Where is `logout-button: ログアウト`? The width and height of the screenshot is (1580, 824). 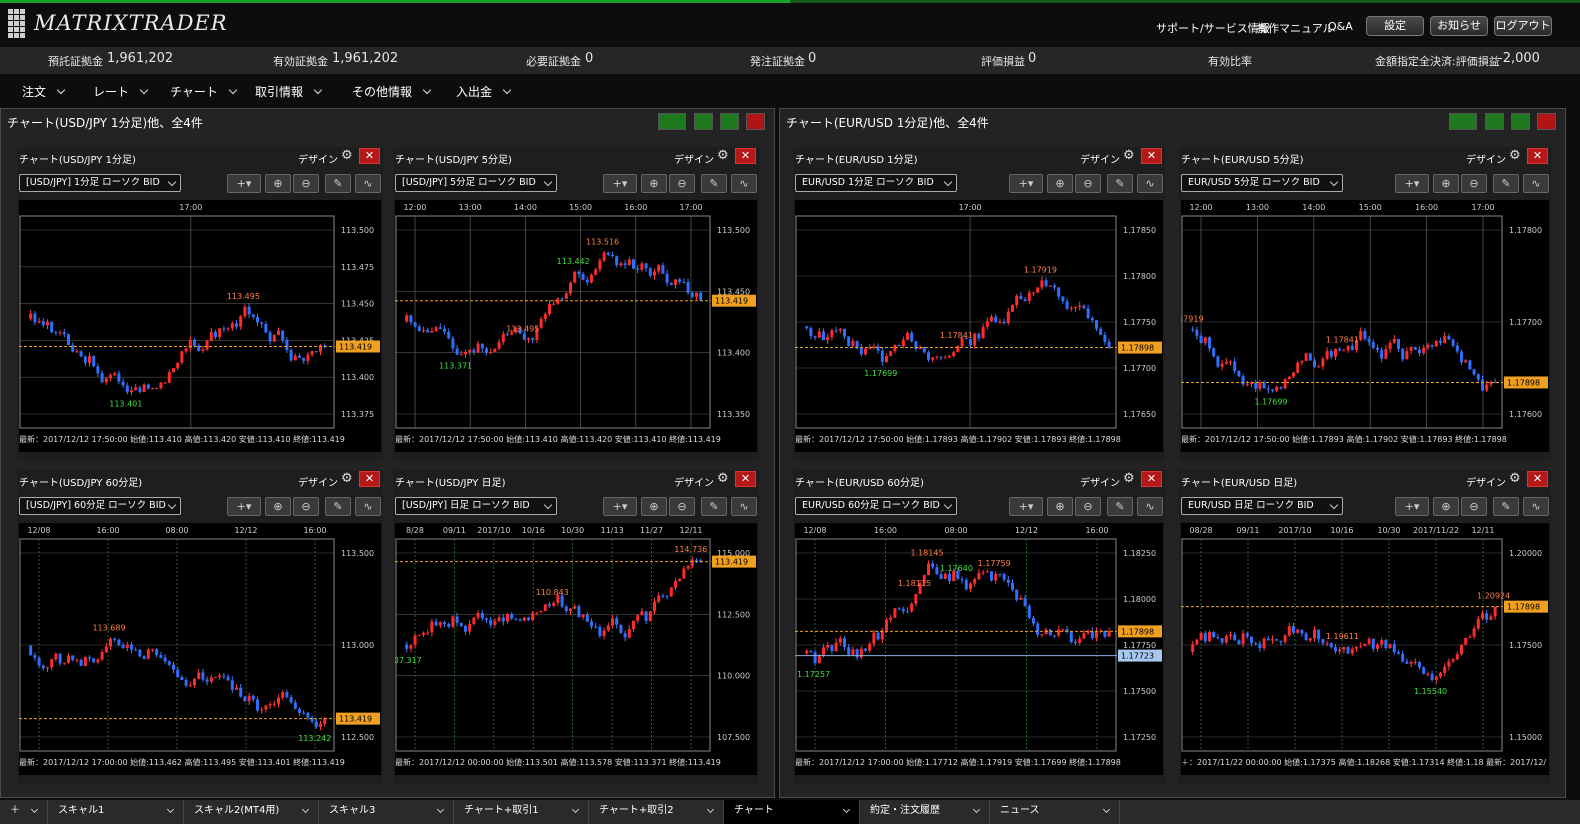 logout-button: ログアウト is located at coordinates (1523, 26).